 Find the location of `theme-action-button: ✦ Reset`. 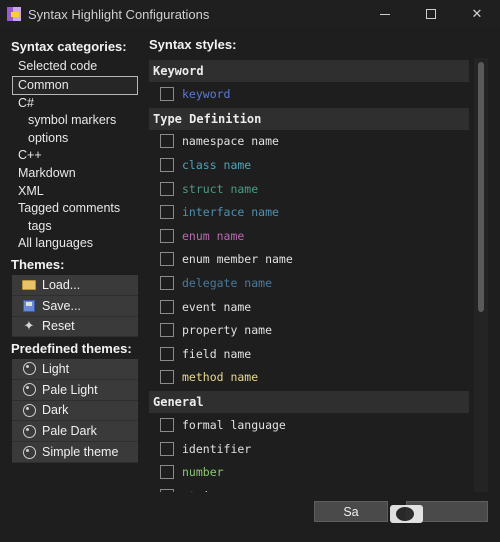

theme-action-button: ✦ Reset is located at coordinates (75, 327).